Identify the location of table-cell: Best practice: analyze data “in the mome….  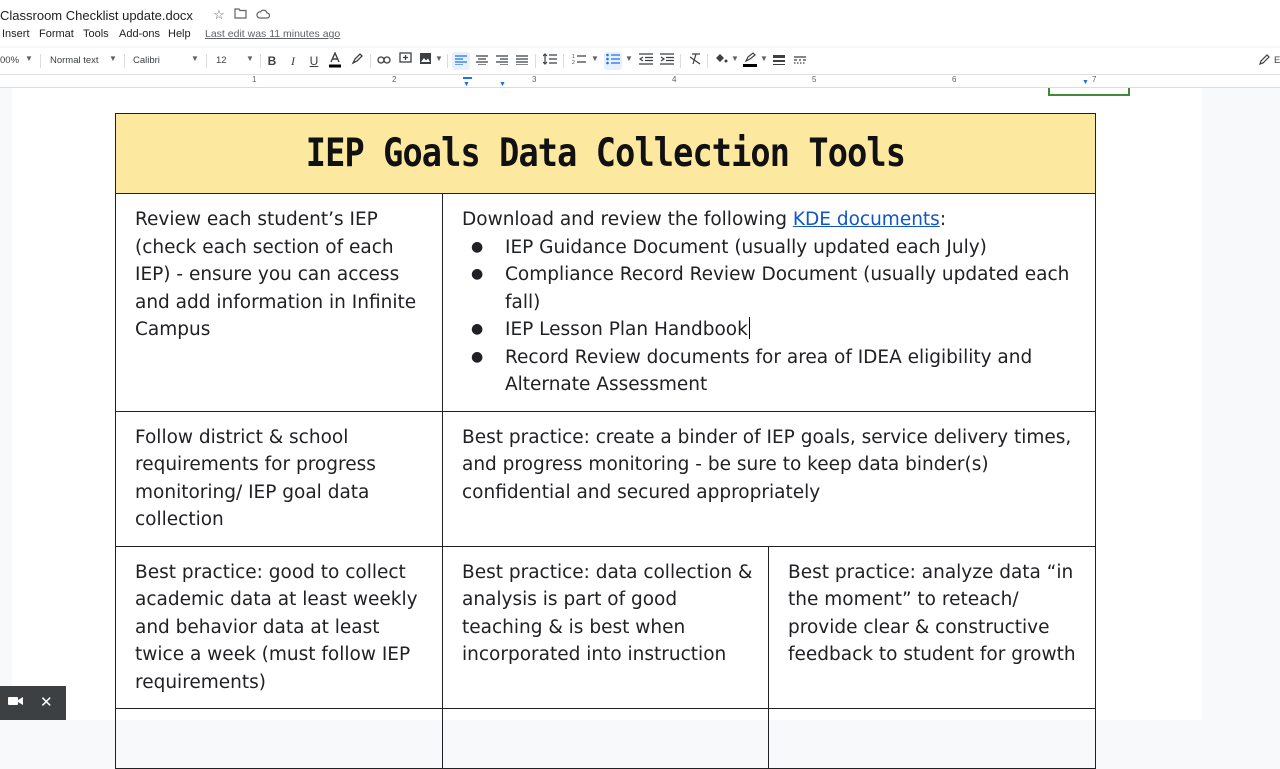
(932, 627).